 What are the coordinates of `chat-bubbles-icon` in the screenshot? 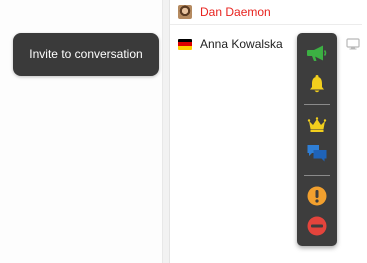 It's located at (317, 153).